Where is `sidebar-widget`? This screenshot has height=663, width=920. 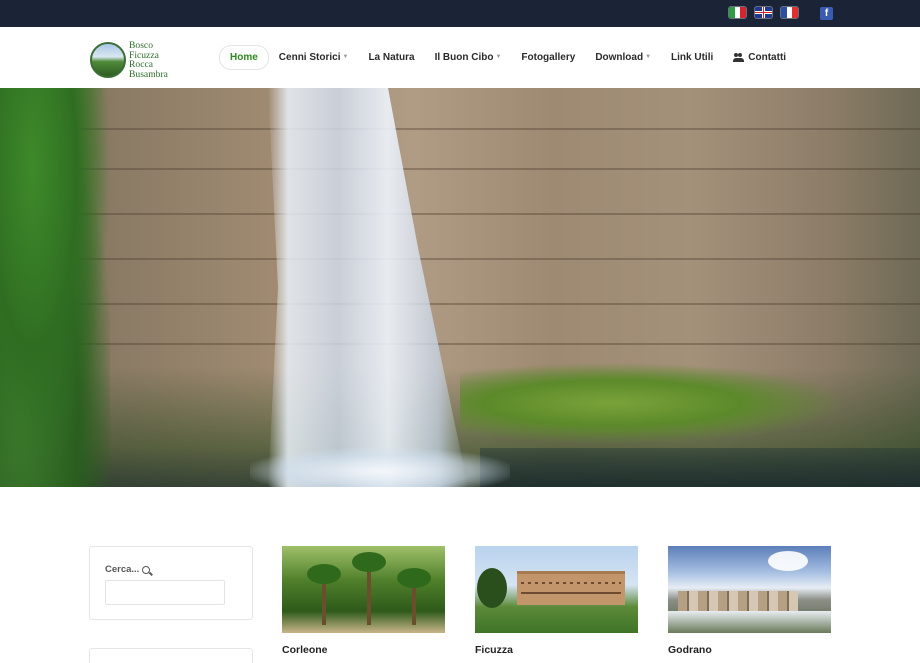
sidebar-widget is located at coordinates (171, 655).